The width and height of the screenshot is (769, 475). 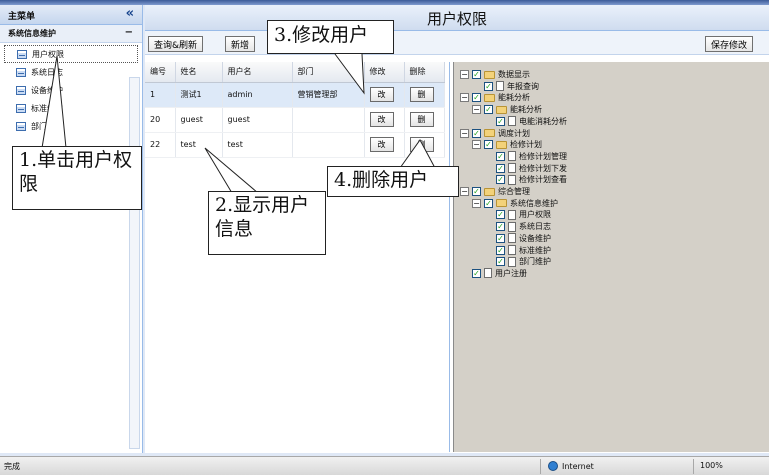 I want to click on menu-item-label: 用户权限, so click(x=48, y=54).